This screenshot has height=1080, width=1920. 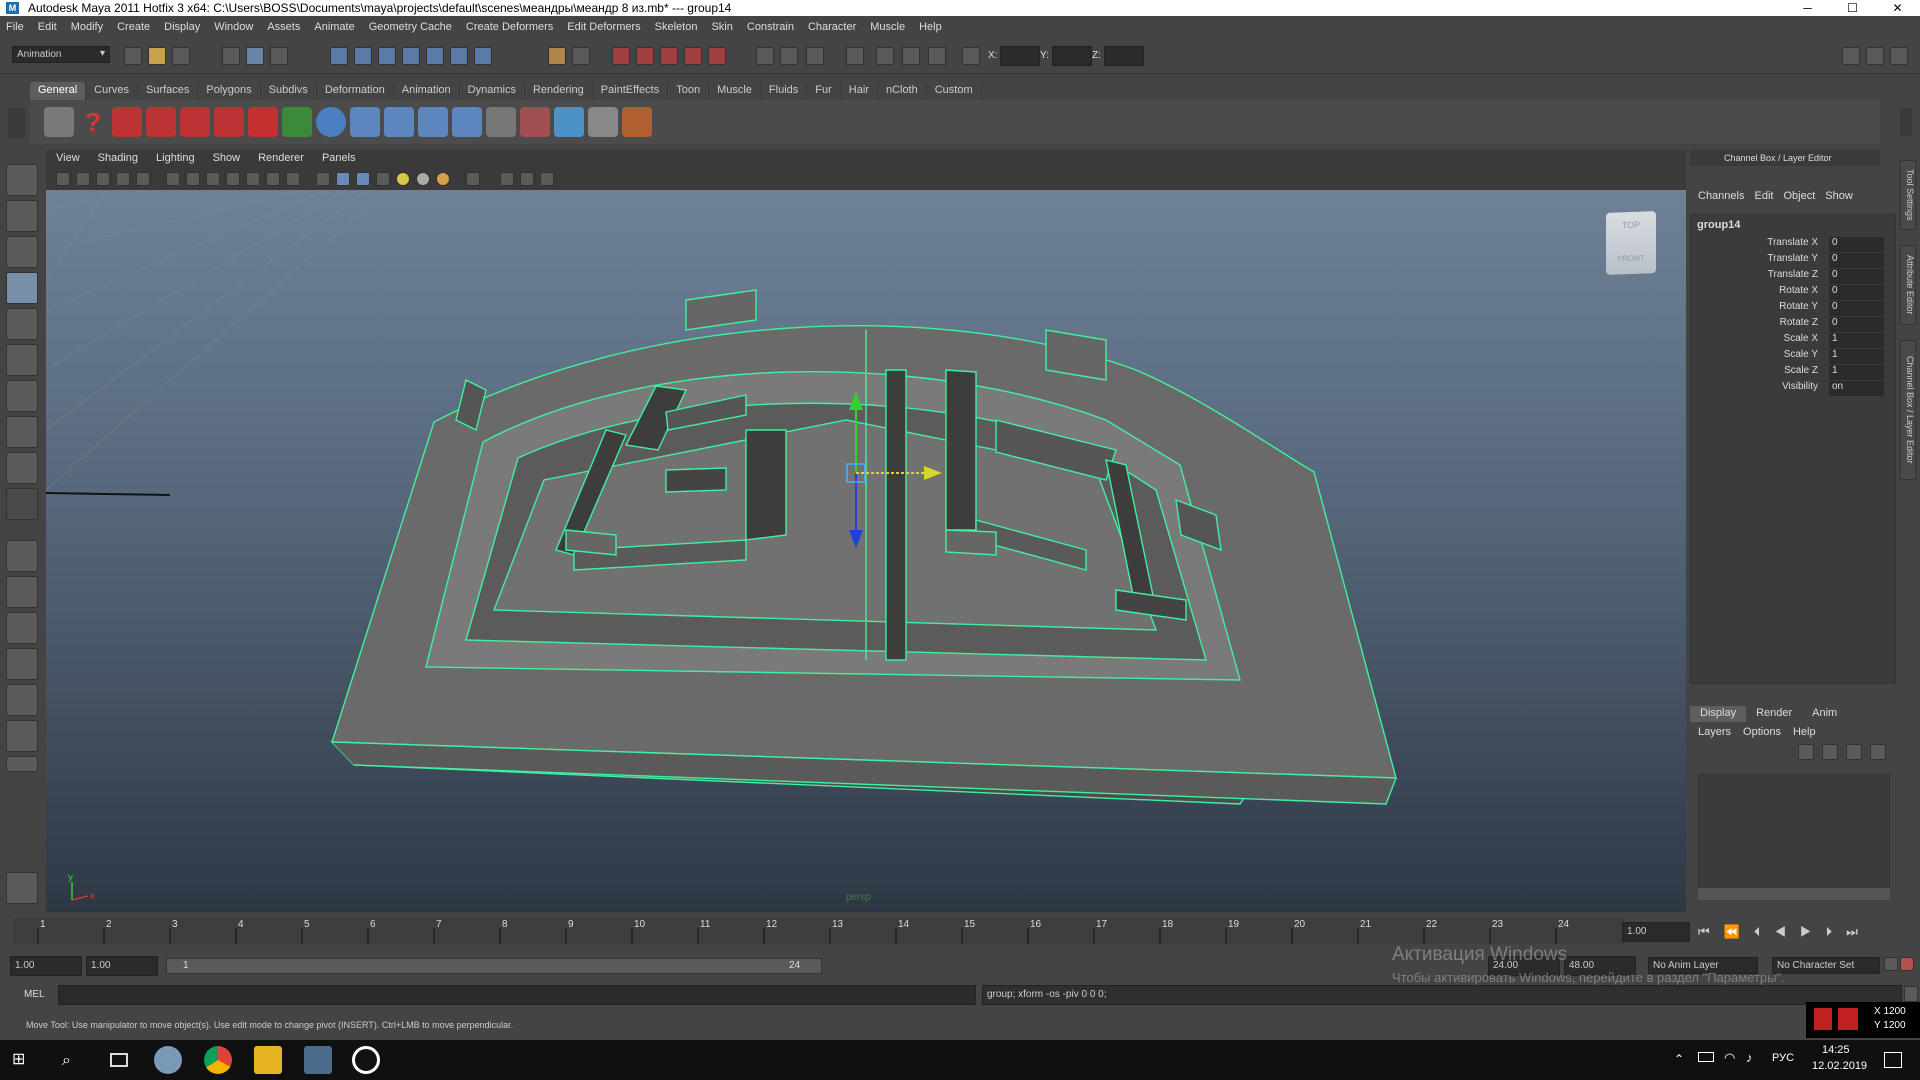 What do you see at coordinates (399, 122) in the screenshot?
I see `shelf-ik-icon` at bounding box center [399, 122].